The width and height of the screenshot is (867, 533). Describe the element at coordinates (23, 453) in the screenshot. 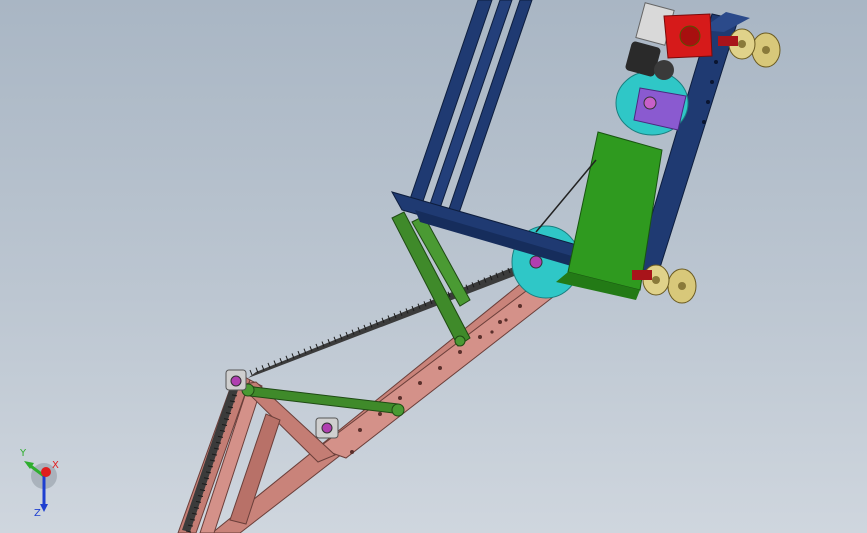

I see `axis-y-label: Y` at that location.